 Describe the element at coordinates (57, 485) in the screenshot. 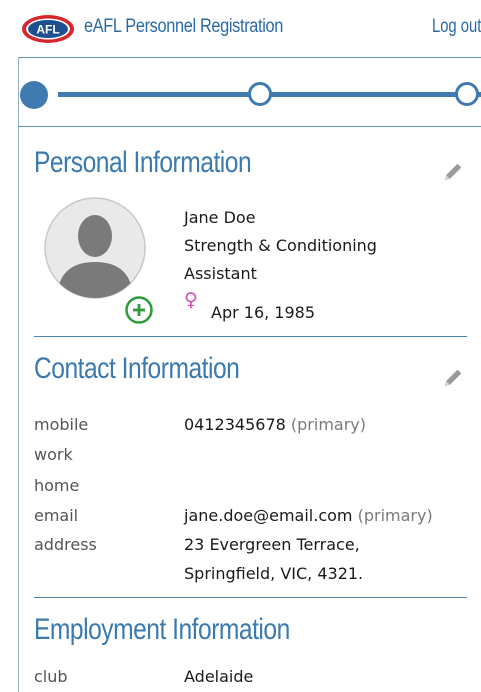

I see `home-label: home` at that location.